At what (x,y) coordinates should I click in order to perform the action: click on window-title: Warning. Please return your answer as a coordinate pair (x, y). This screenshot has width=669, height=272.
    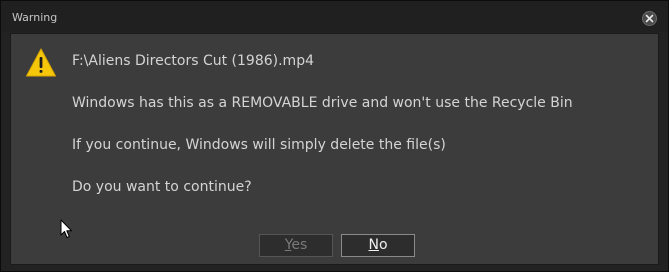
    Looking at the image, I should click on (35, 17).